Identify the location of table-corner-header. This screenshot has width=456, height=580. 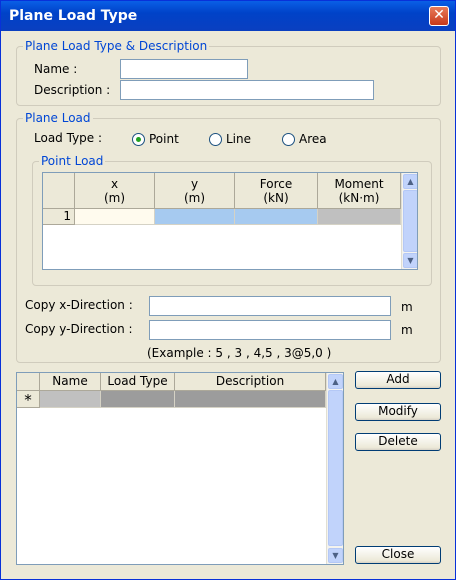
(59, 191).